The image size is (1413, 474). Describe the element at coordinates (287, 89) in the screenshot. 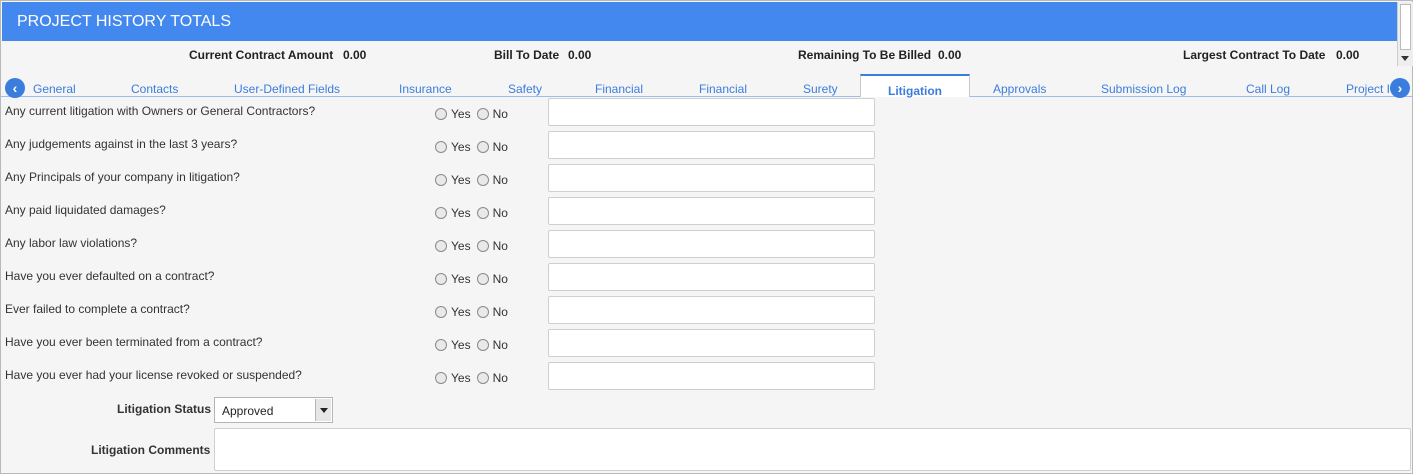

I see `tab-user-defined-fields: User-Defined Fields` at that location.